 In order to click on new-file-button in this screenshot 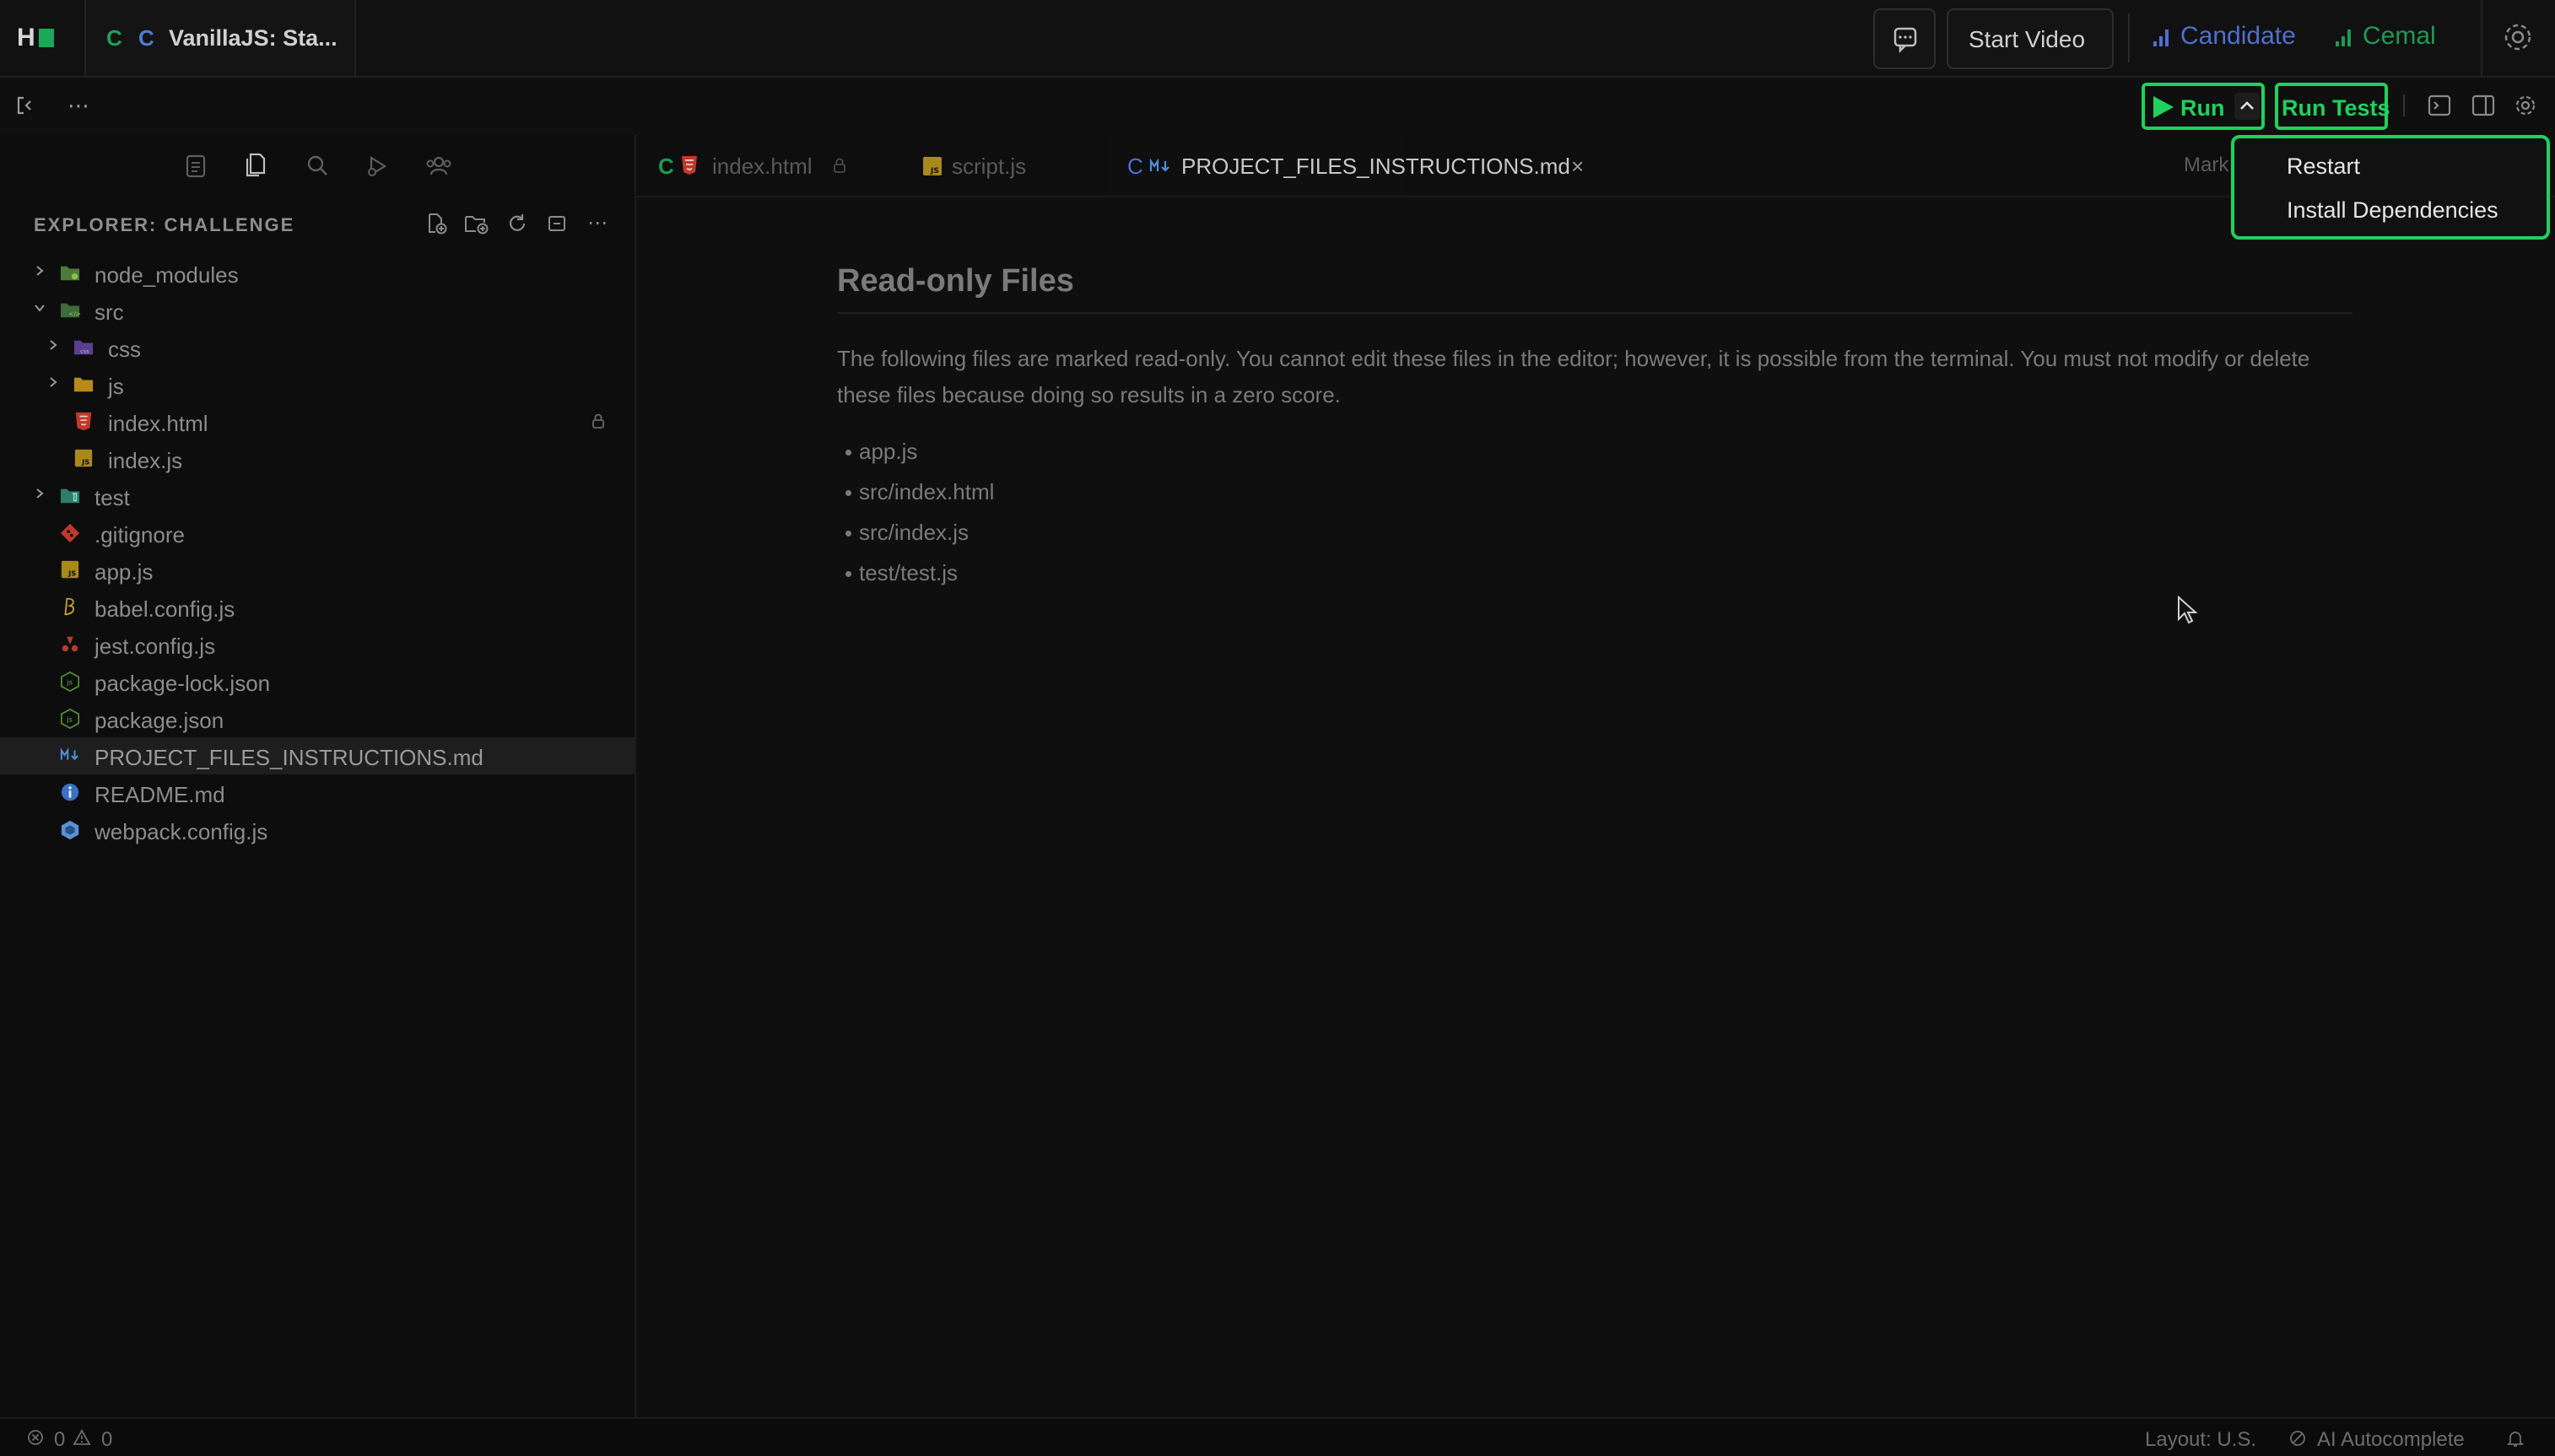, I will do `click(436, 224)`.